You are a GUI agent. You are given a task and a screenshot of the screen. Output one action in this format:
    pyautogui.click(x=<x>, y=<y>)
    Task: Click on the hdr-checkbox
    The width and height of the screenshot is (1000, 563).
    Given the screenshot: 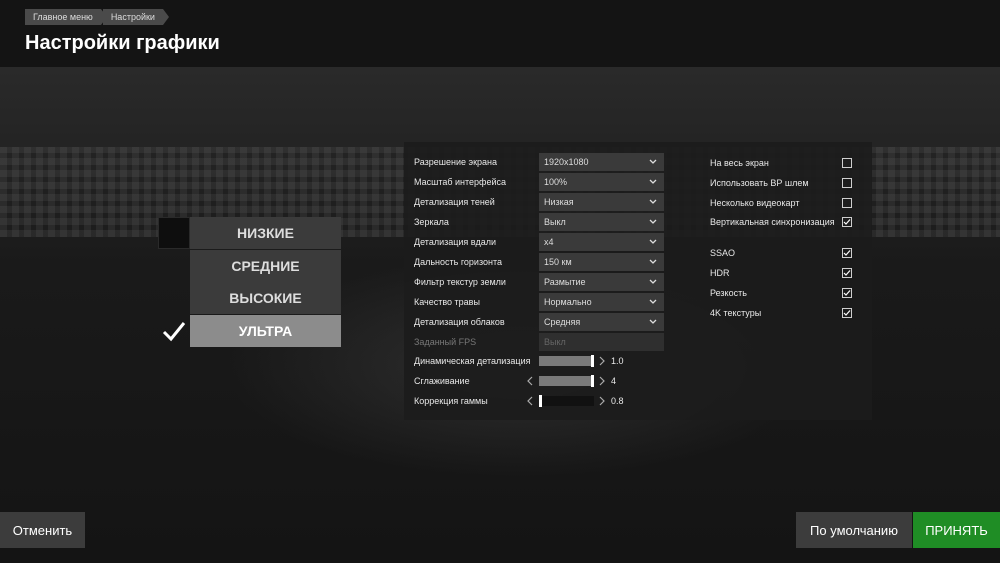 What is the action you would take?
    pyautogui.click(x=847, y=273)
    